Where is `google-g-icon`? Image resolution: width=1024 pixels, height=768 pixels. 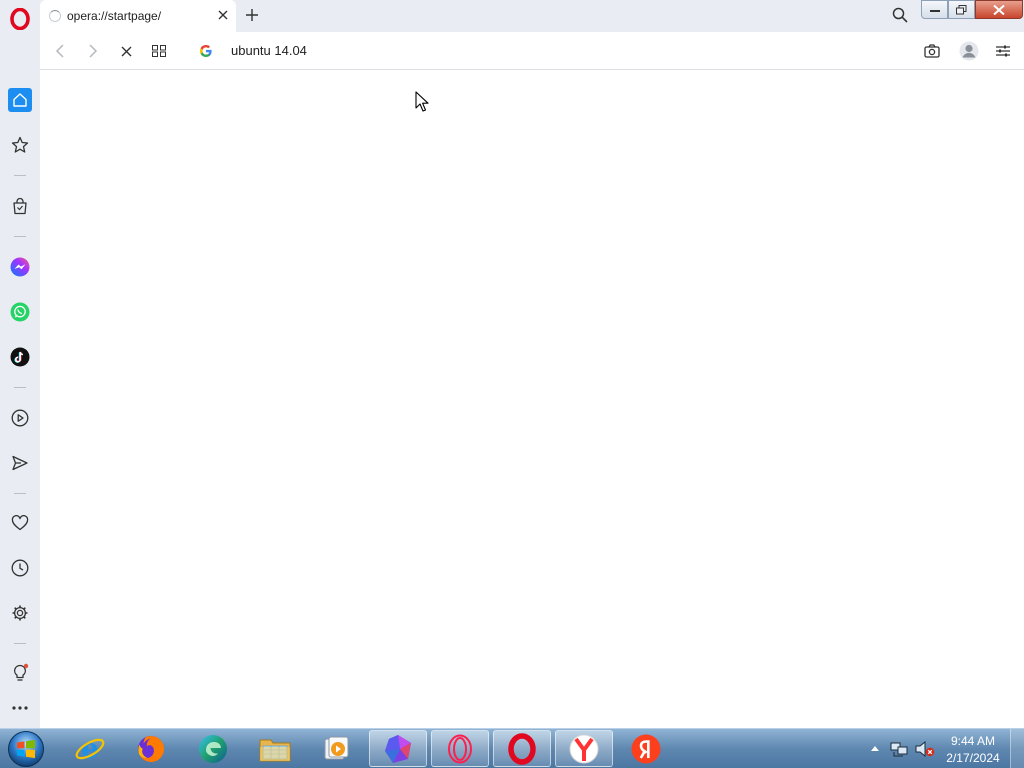
google-g-icon is located at coordinates (206, 51).